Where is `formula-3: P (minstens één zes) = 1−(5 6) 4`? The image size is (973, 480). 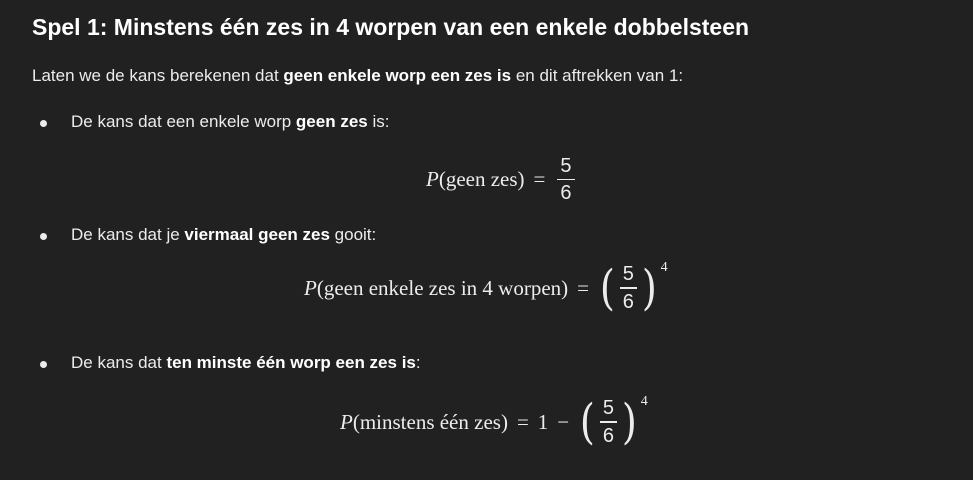
formula-3: P (minstens één zes) = 1−(5 6) 4 is located at coordinates (494, 422).